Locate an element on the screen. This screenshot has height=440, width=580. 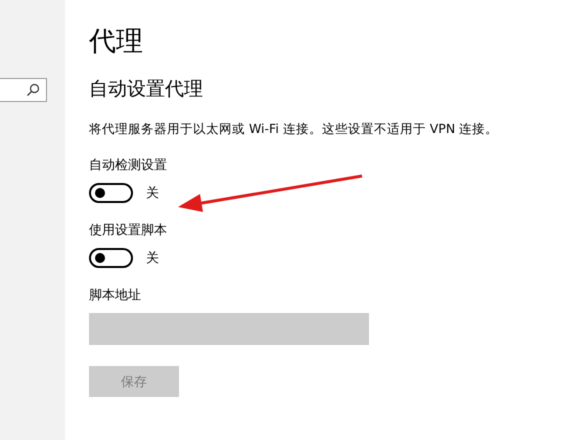
setting-label: 脚本地址 is located at coordinates (115, 296).